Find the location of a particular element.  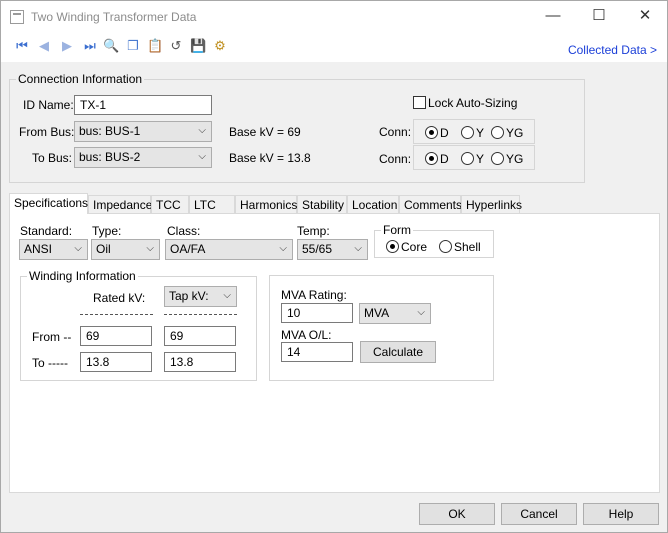

rated-kv-divider is located at coordinates (116, 314).